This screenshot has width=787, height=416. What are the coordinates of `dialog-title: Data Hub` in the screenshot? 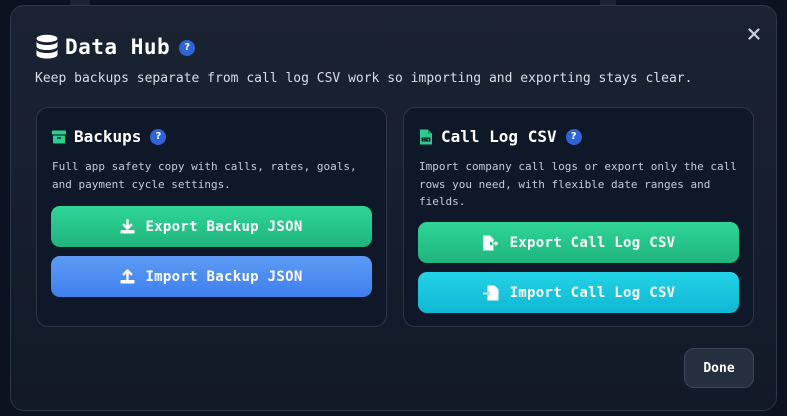 It's located at (118, 47).